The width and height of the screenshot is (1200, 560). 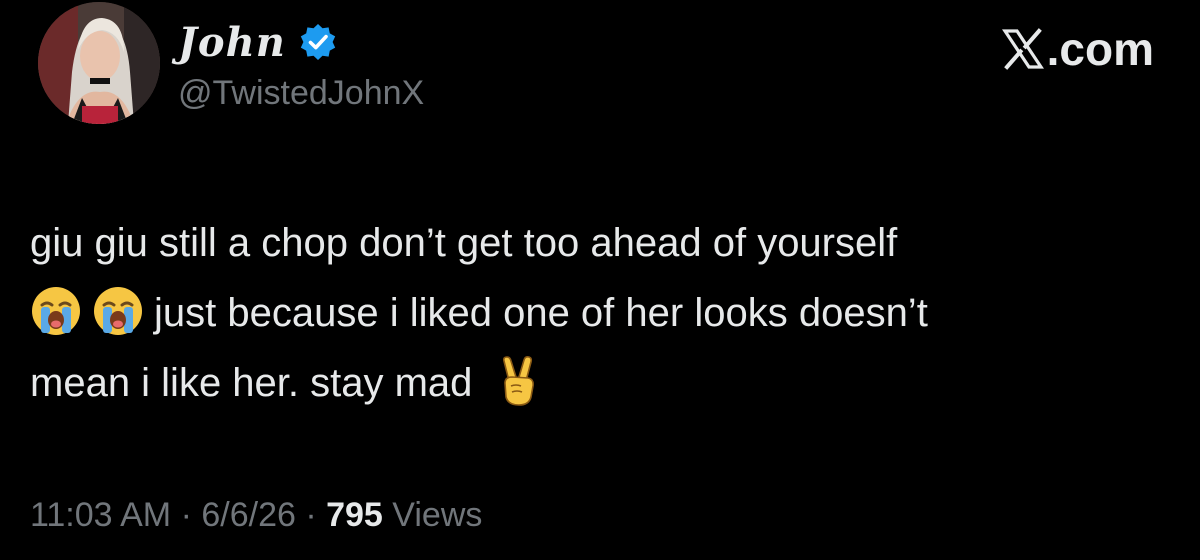 What do you see at coordinates (232, 42) in the screenshot?
I see `display-name: John` at bounding box center [232, 42].